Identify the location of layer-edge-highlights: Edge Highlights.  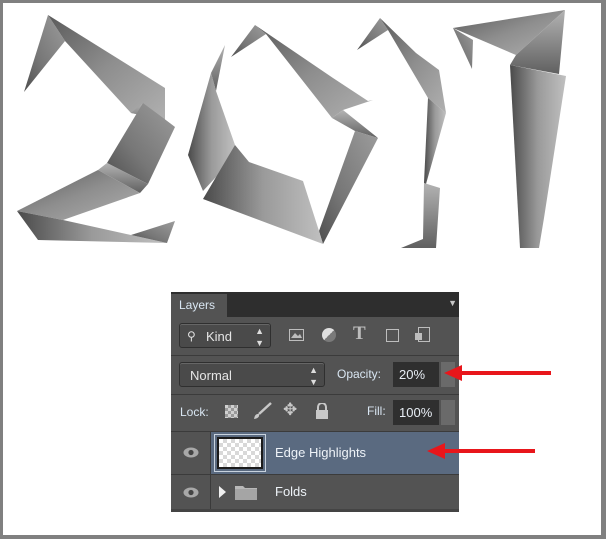
(315, 453).